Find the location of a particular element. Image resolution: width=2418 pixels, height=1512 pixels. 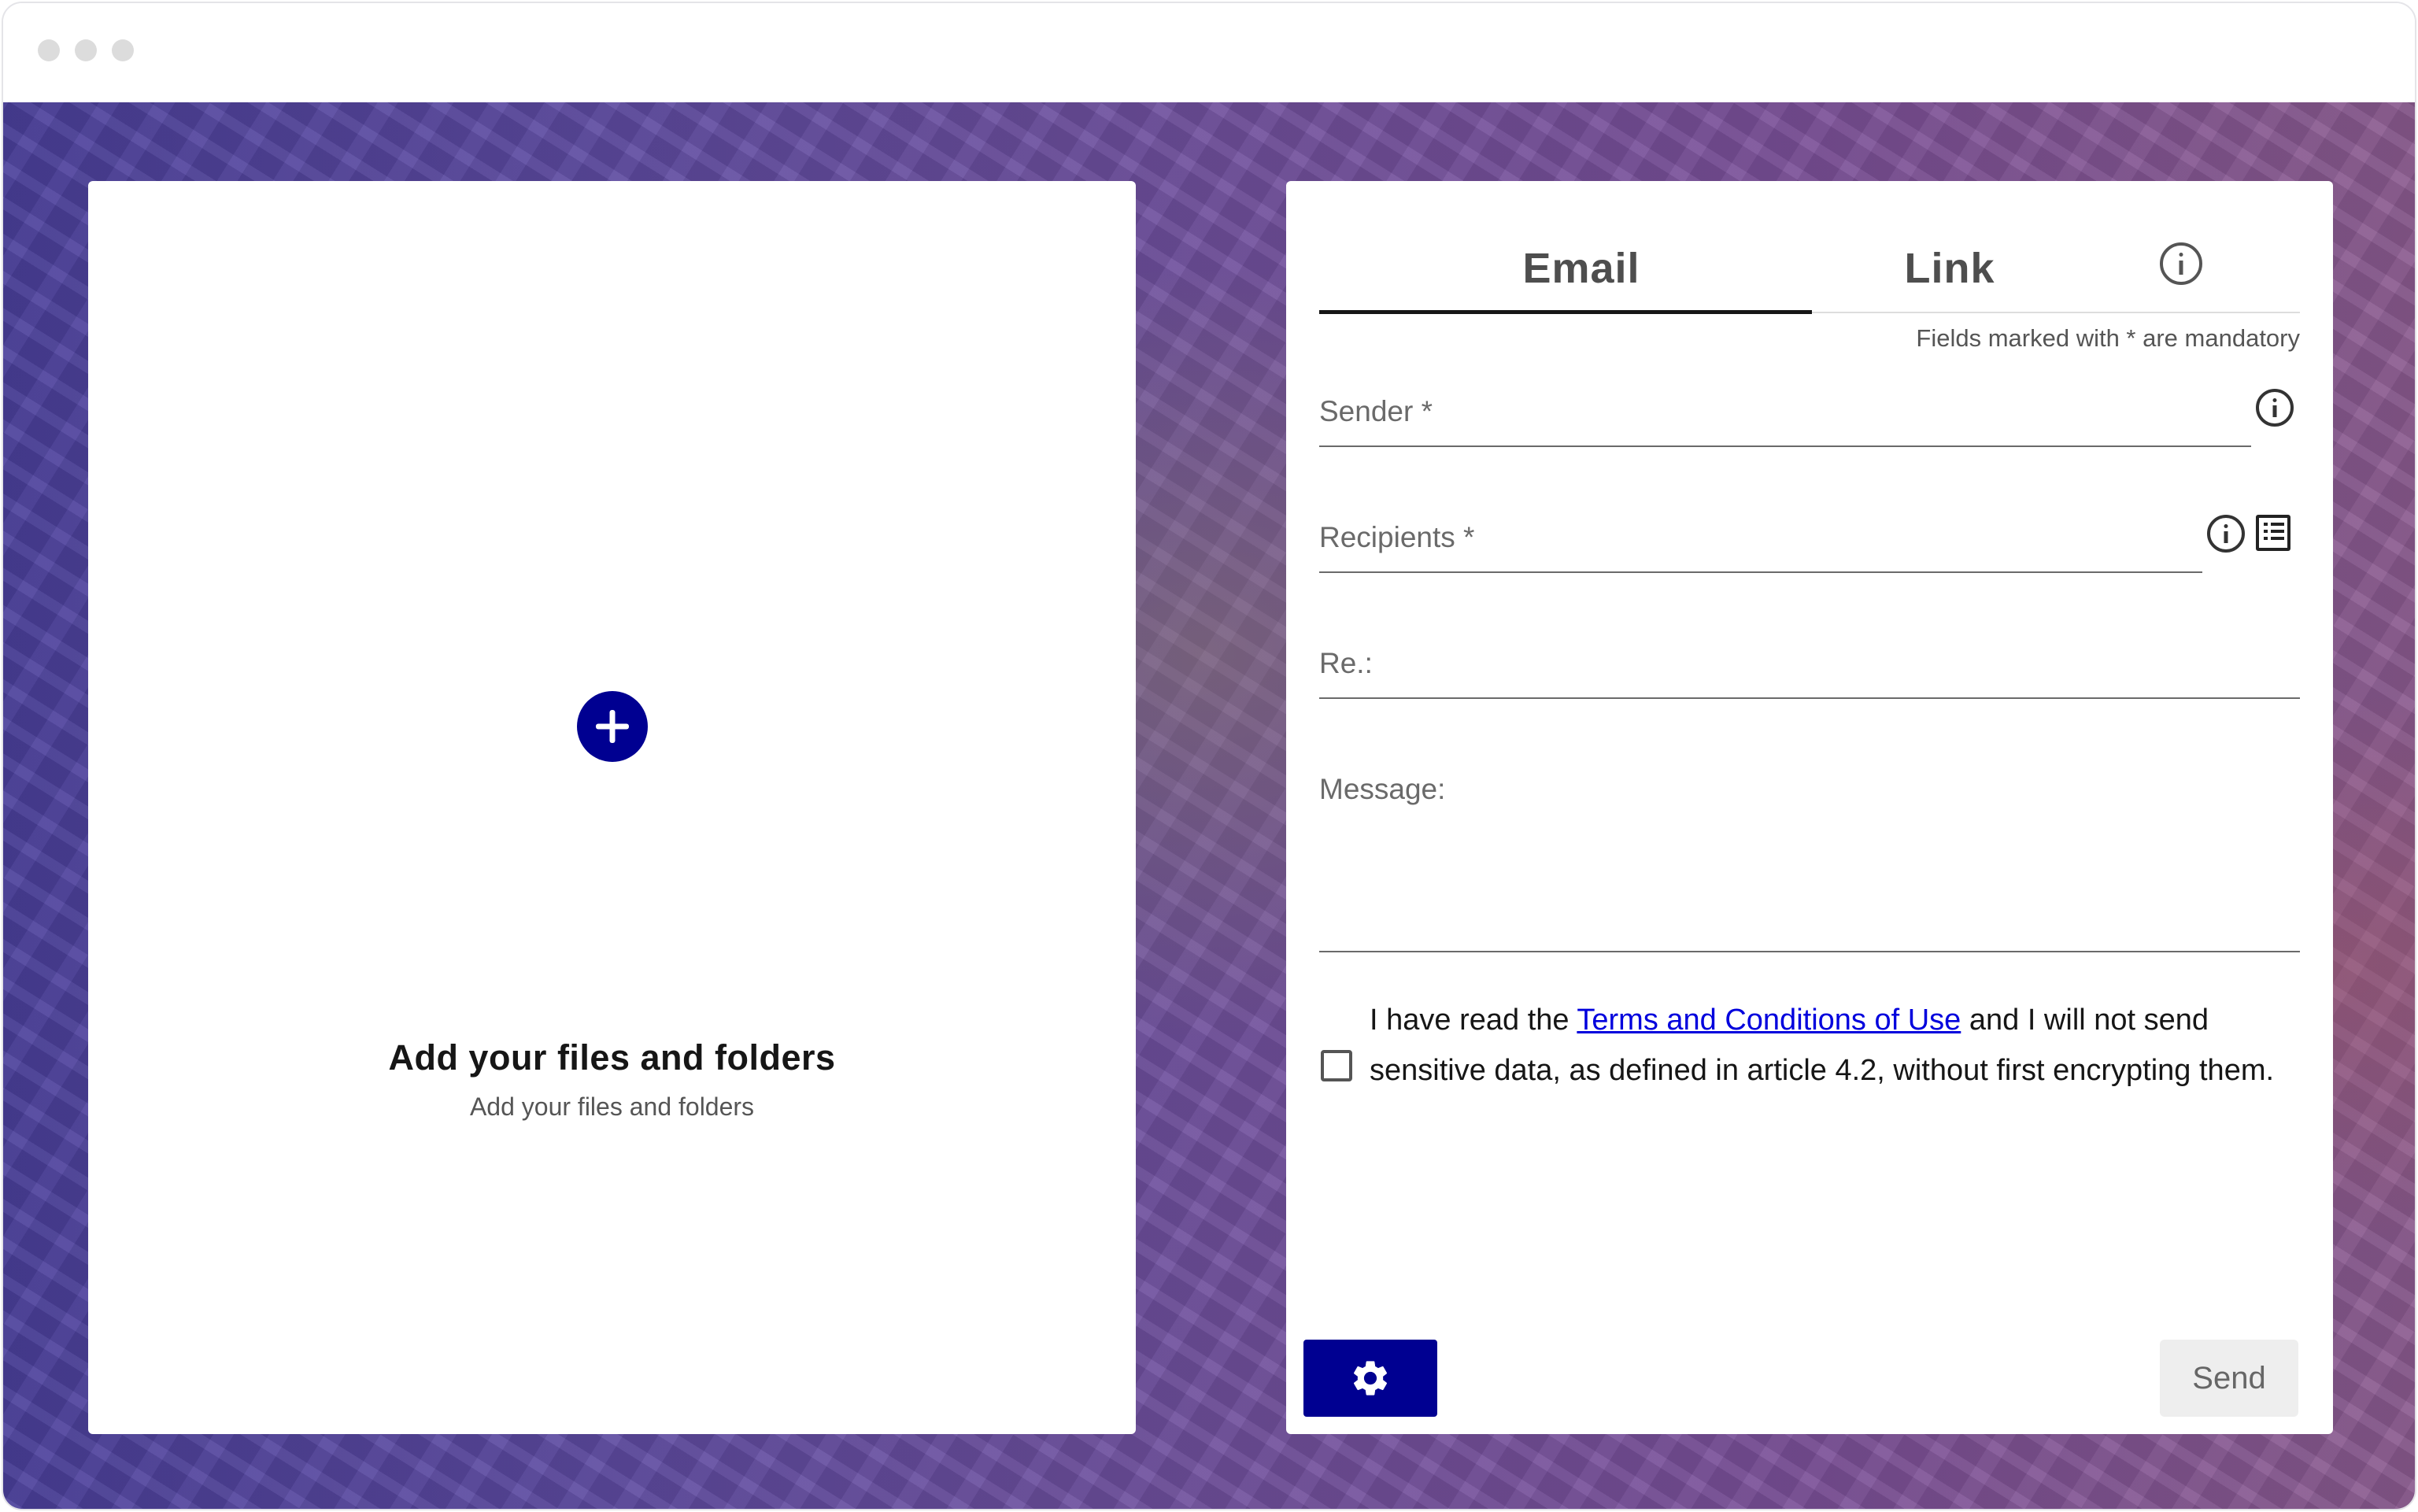

tab-active-indicator is located at coordinates (1565, 312).